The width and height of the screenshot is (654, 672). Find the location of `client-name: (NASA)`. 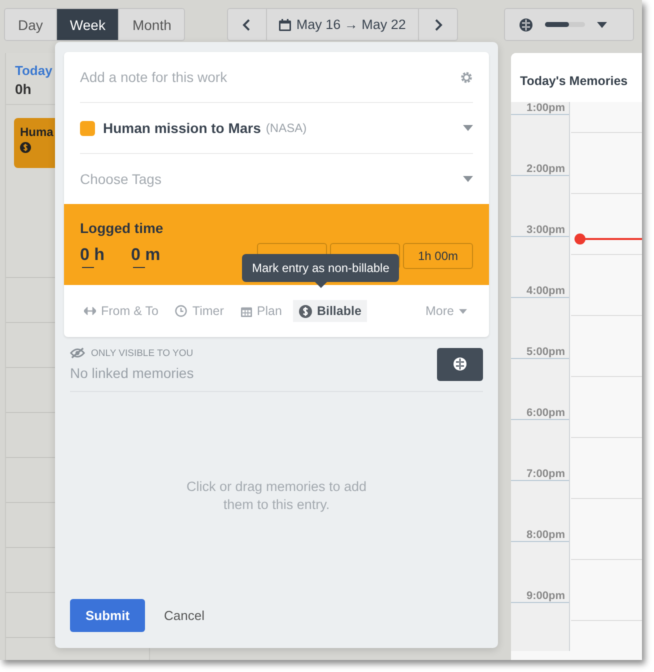

client-name: (NASA) is located at coordinates (286, 128).